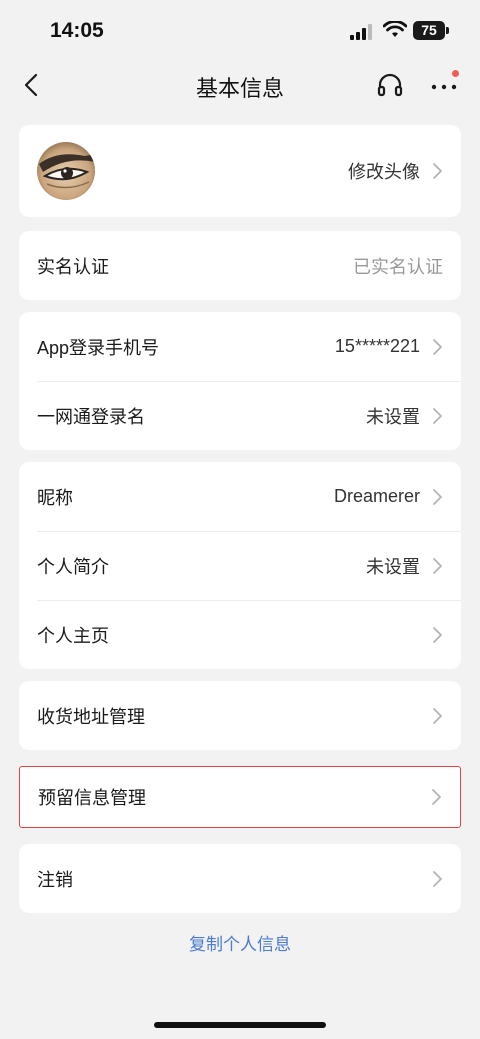  I want to click on cancel-account-card: 注销, so click(240, 878).